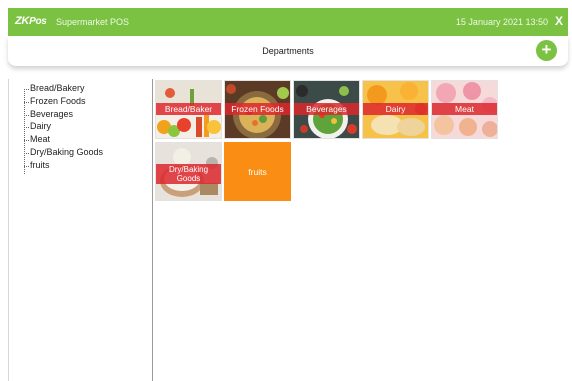 The height and width of the screenshot is (381, 572). What do you see at coordinates (84, 140) in the screenshot?
I see `tree-item-meat: Meat` at bounding box center [84, 140].